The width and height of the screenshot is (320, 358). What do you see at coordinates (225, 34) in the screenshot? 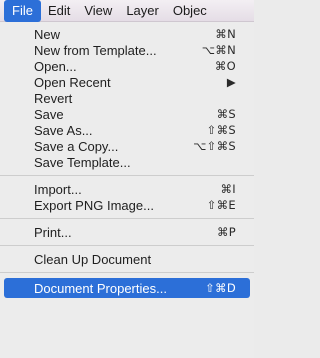
I see `shortcut-label: ⌘N` at bounding box center [225, 34].